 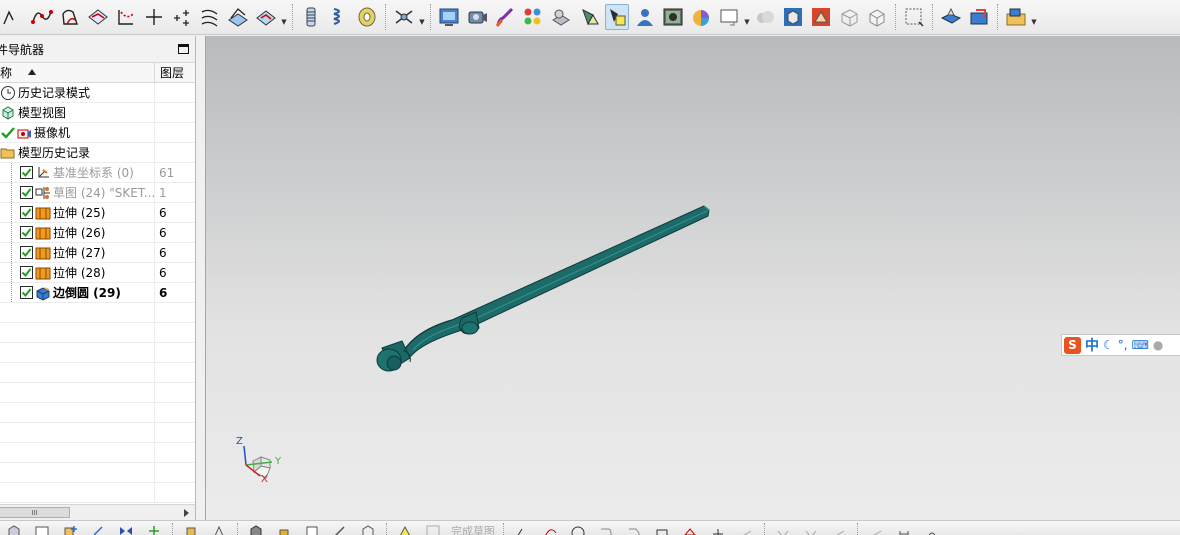 I want to click on assembly-icon, so click(x=191, y=529).